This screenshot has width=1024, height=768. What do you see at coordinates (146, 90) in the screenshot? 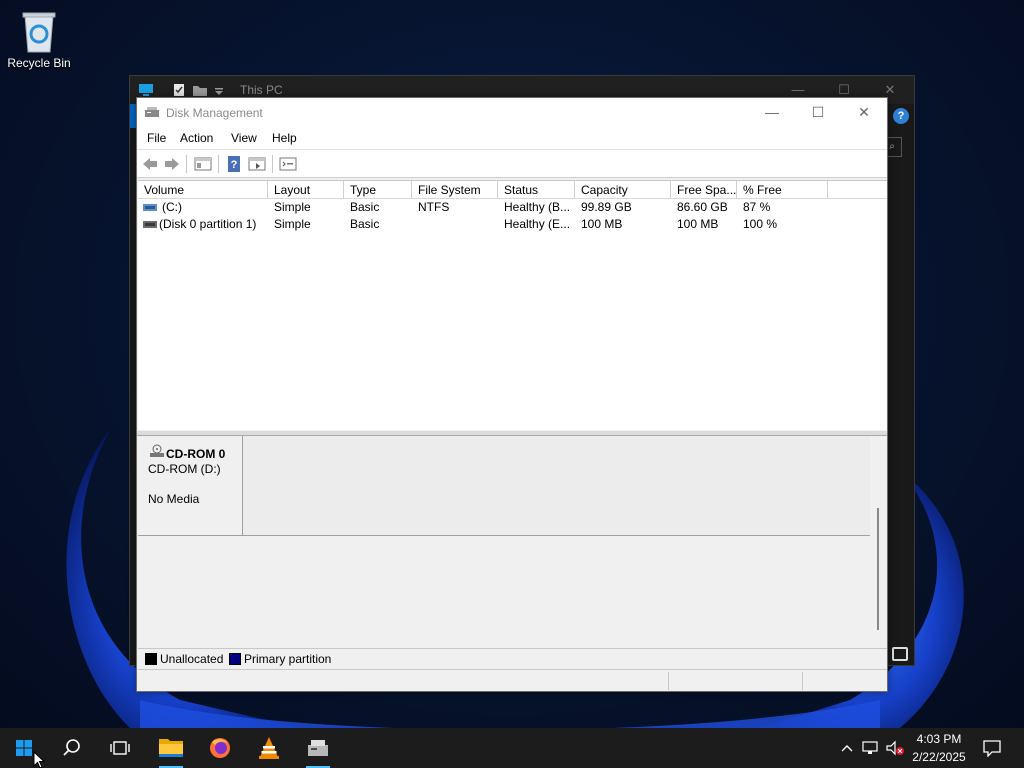
I see `this-pc-icon` at bounding box center [146, 90].